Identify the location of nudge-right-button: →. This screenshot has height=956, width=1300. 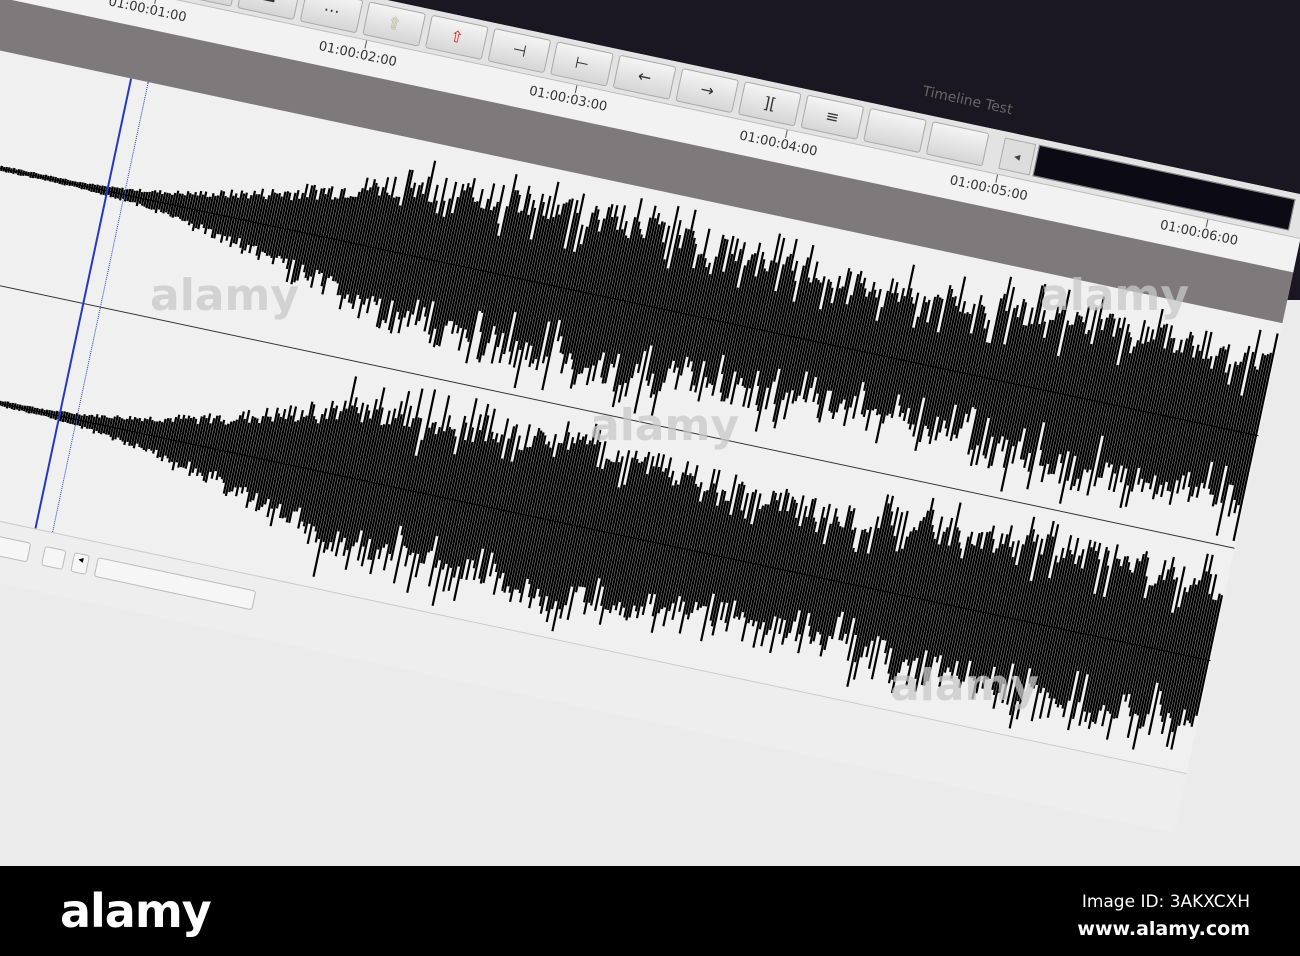
(707, 90).